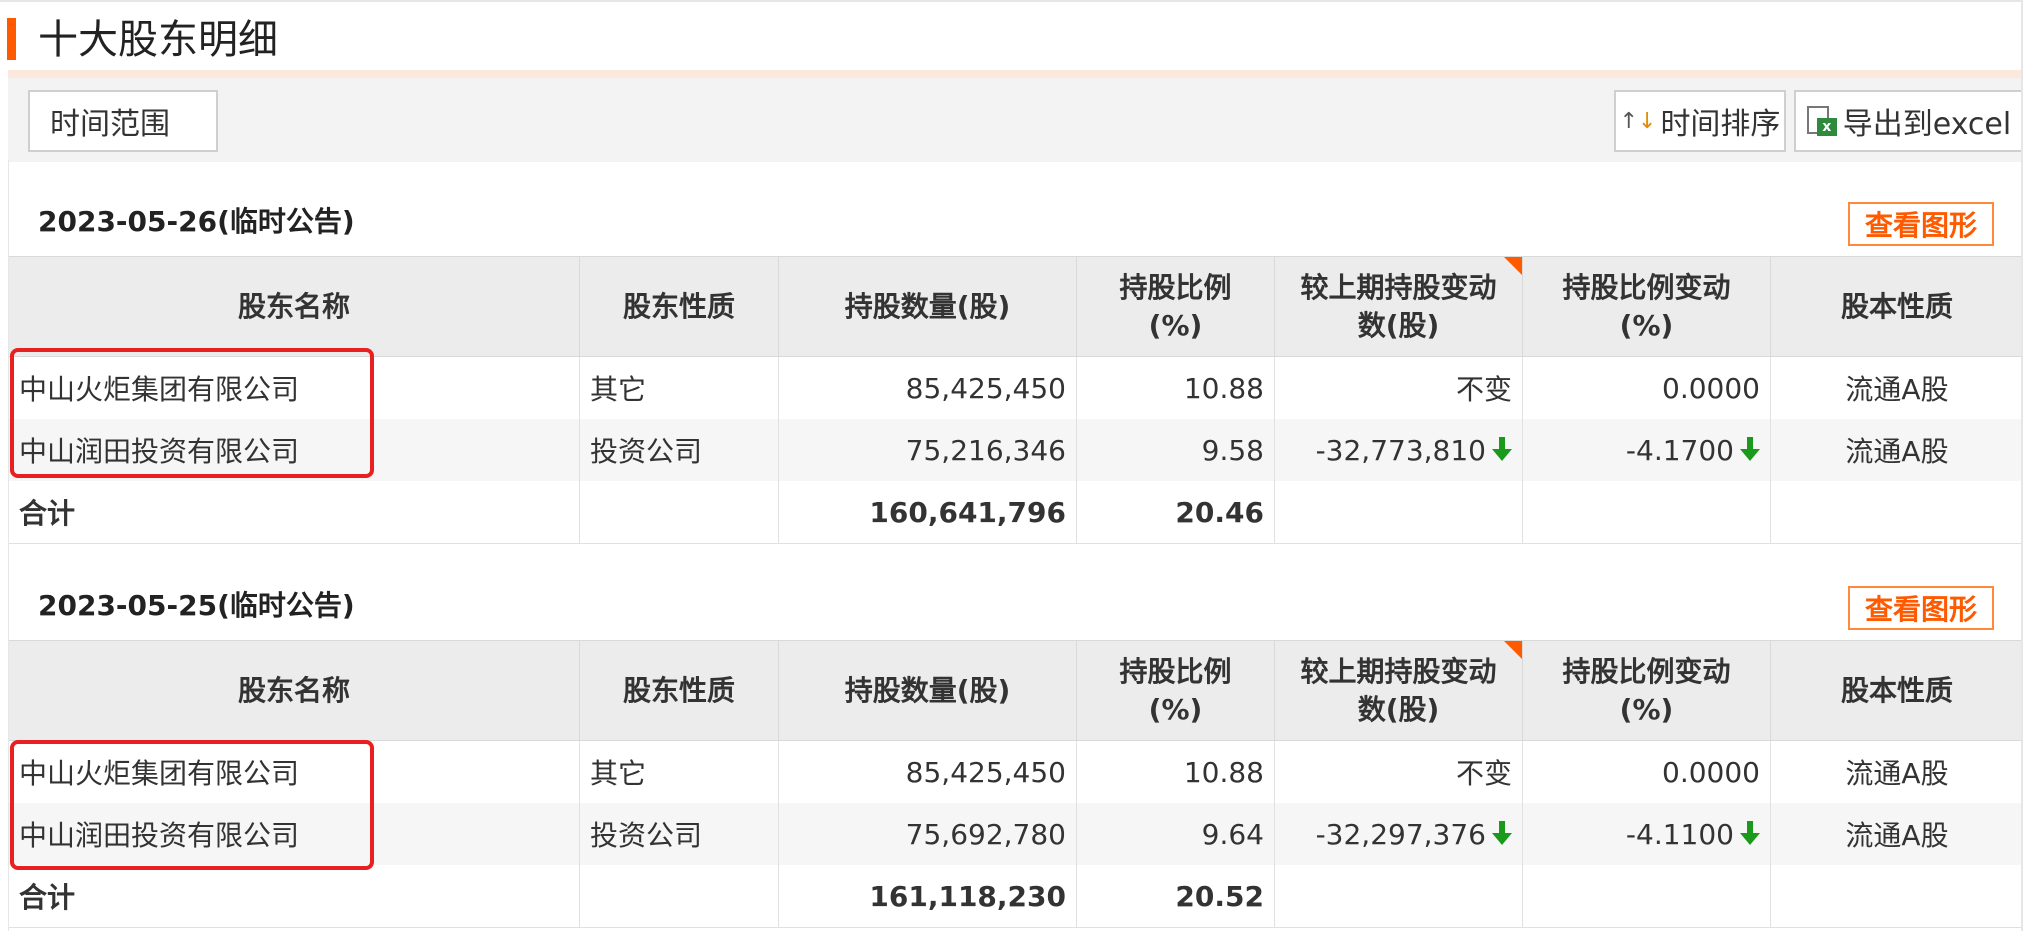  I want to click on ratio: 9.64, so click(1175, 834).